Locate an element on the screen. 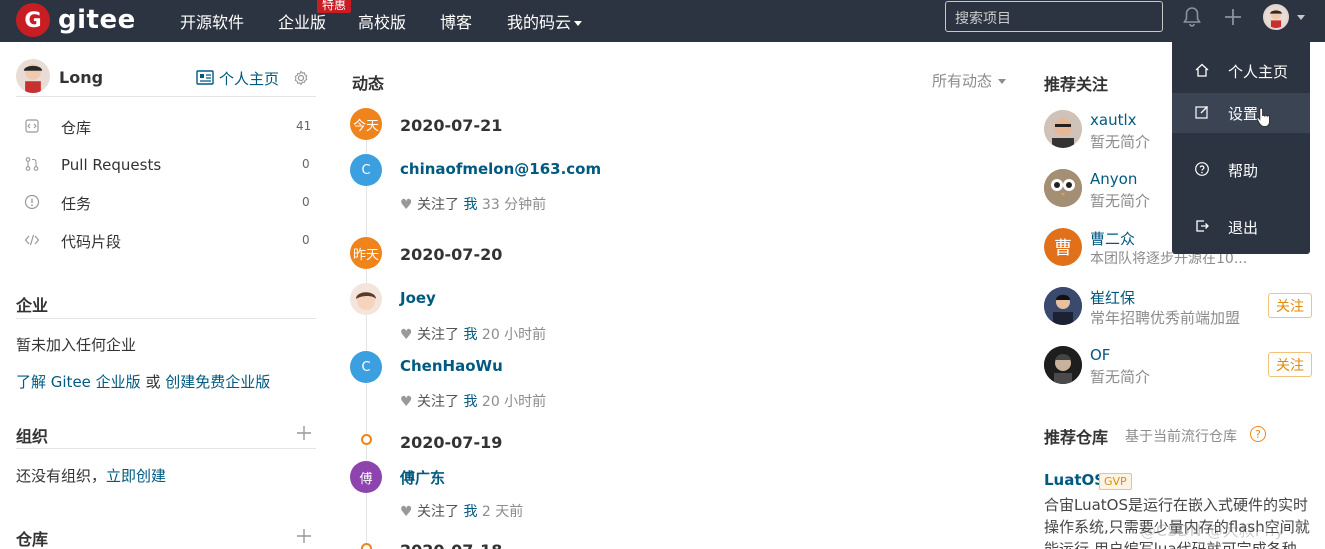 This screenshot has height=549, width=1325. menu-item-help: 帮助 is located at coordinates (1241, 170).